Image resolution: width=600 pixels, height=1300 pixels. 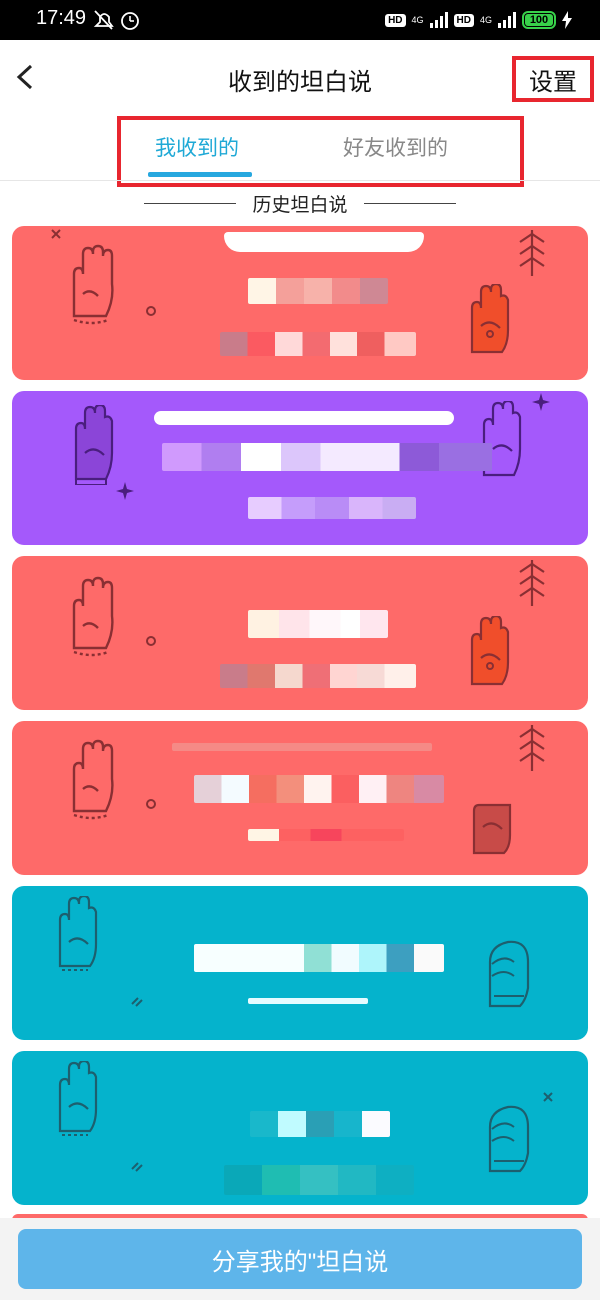 I want to click on page-title: 收到的坦白说, so click(x=300, y=82).